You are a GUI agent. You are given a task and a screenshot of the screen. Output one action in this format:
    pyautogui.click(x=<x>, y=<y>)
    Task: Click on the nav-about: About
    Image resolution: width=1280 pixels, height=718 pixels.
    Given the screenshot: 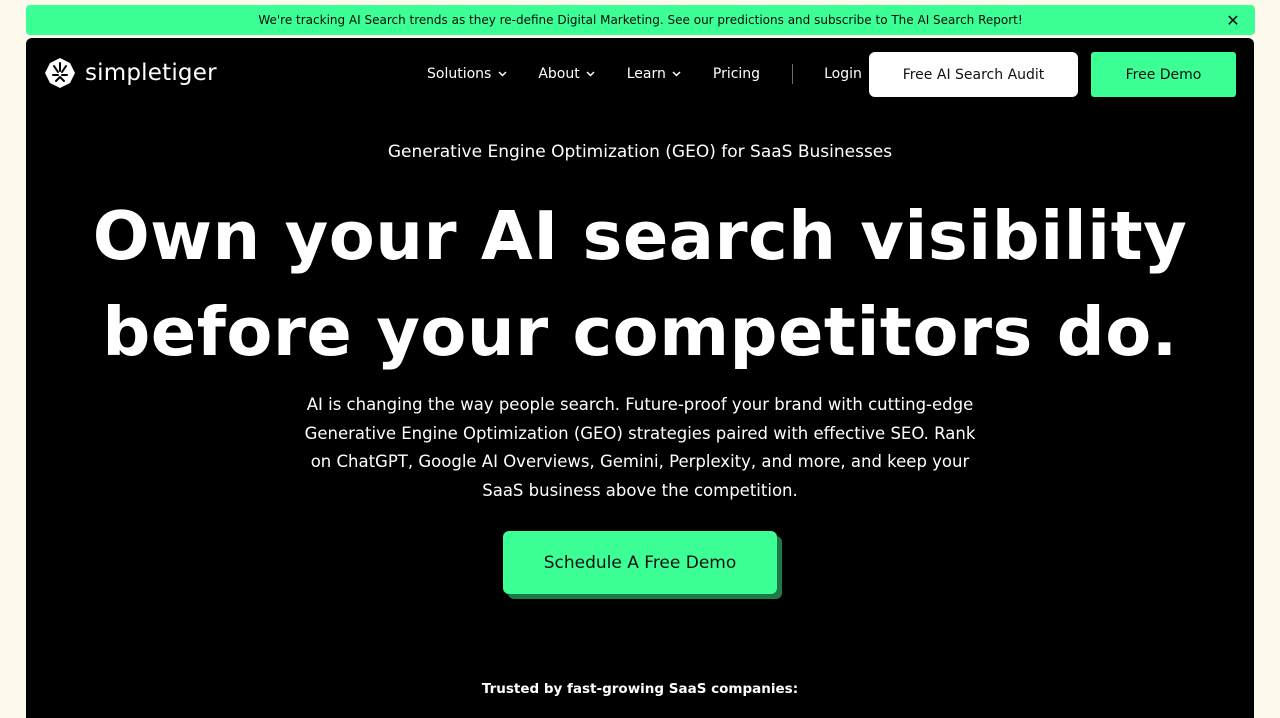 What is the action you would take?
    pyautogui.click(x=567, y=74)
    